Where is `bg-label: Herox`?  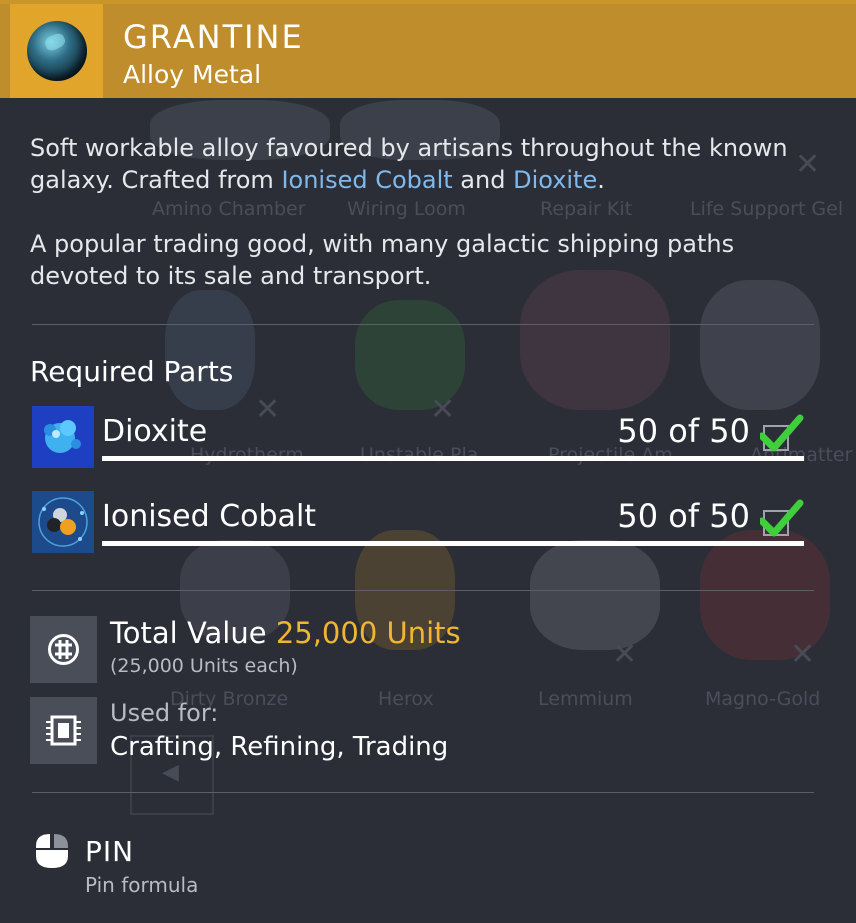 bg-label: Herox is located at coordinates (406, 699).